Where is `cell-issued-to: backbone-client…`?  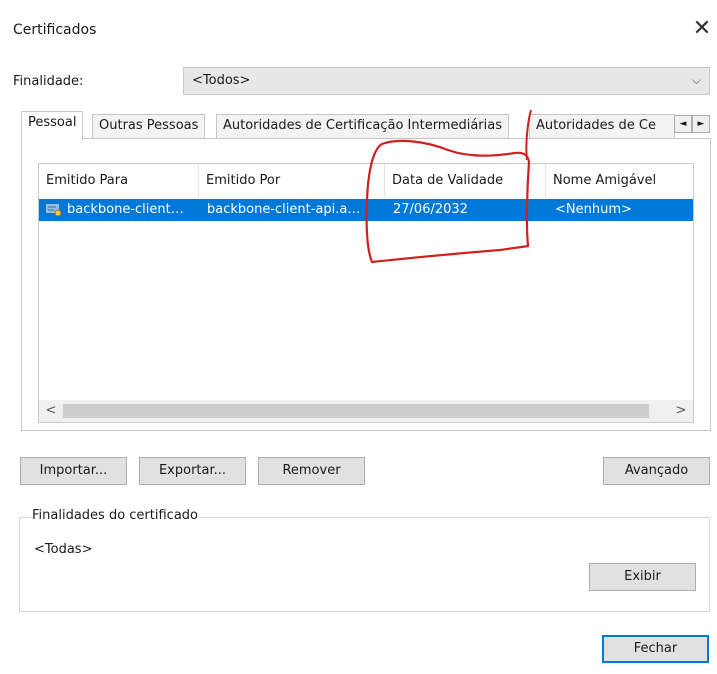 cell-issued-to: backbone-client… is located at coordinates (125, 209).